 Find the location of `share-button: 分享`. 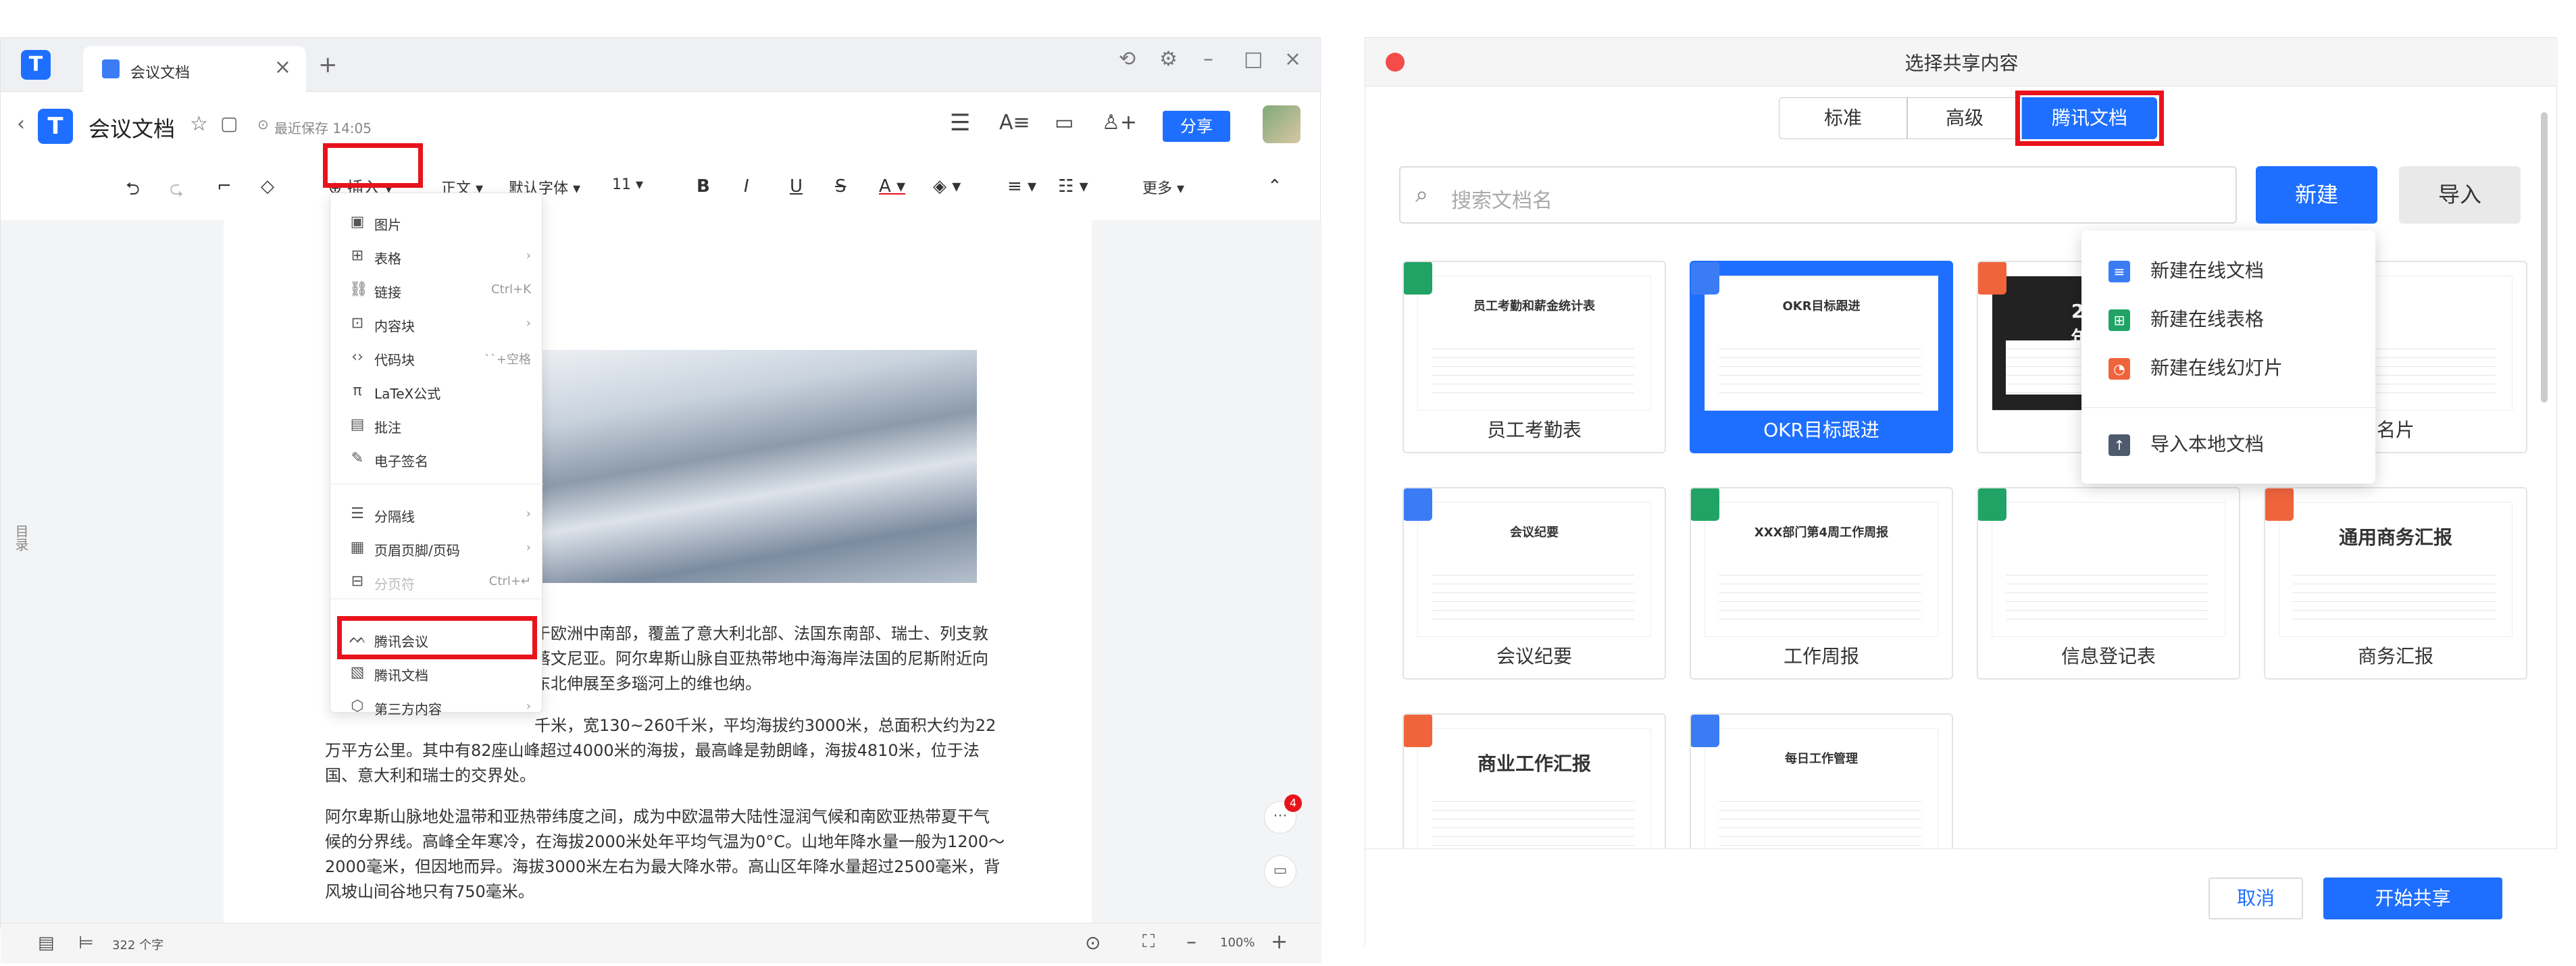

share-button: 分享 is located at coordinates (1196, 126).